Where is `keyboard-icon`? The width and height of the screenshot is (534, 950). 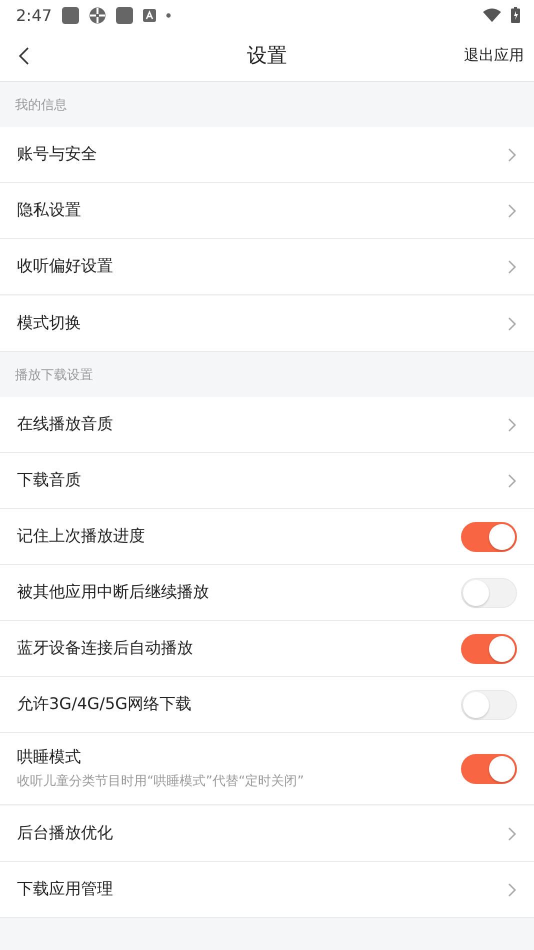 keyboard-icon is located at coordinates (149, 15).